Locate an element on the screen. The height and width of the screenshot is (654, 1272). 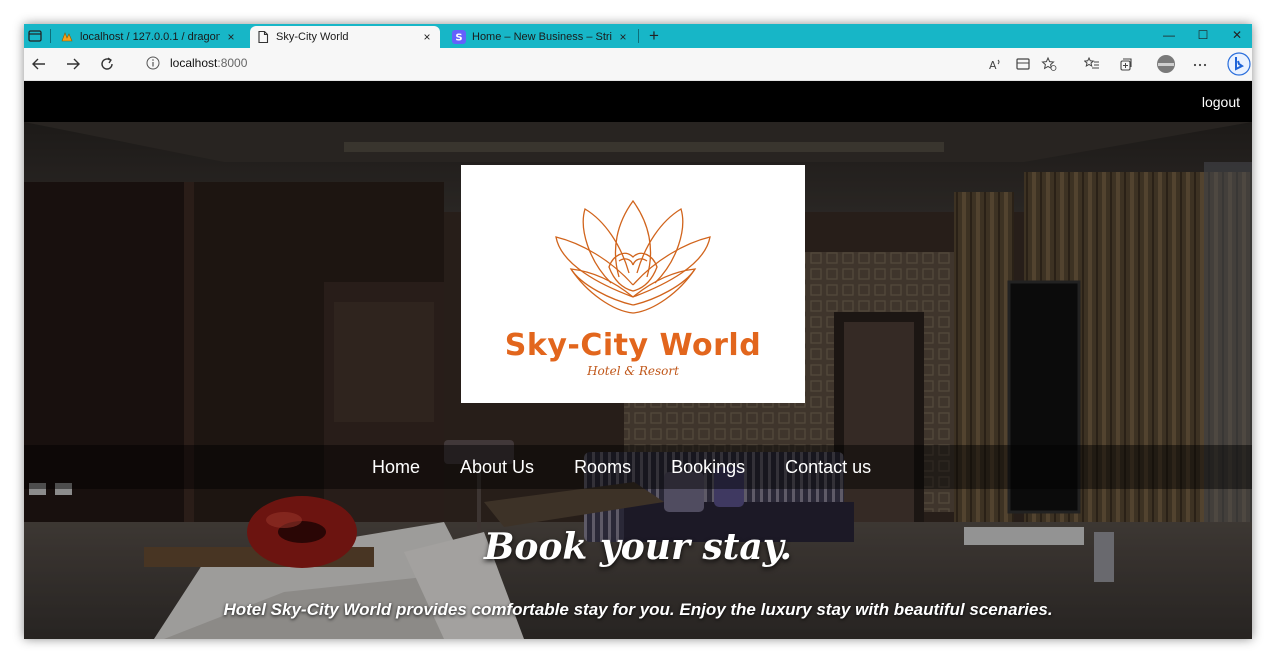
collections-icon is located at coordinates (1126, 64).